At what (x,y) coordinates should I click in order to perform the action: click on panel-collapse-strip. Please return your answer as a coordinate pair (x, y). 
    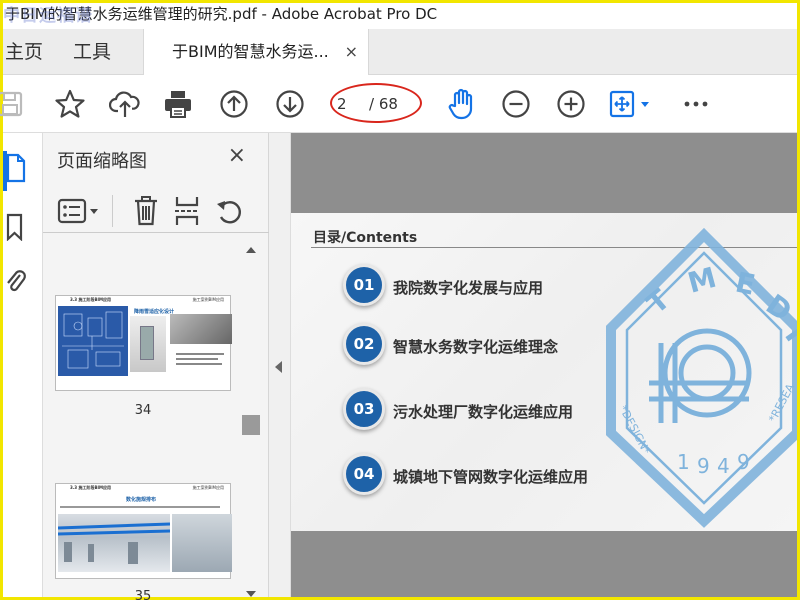
    Looking at the image, I should click on (280, 365).